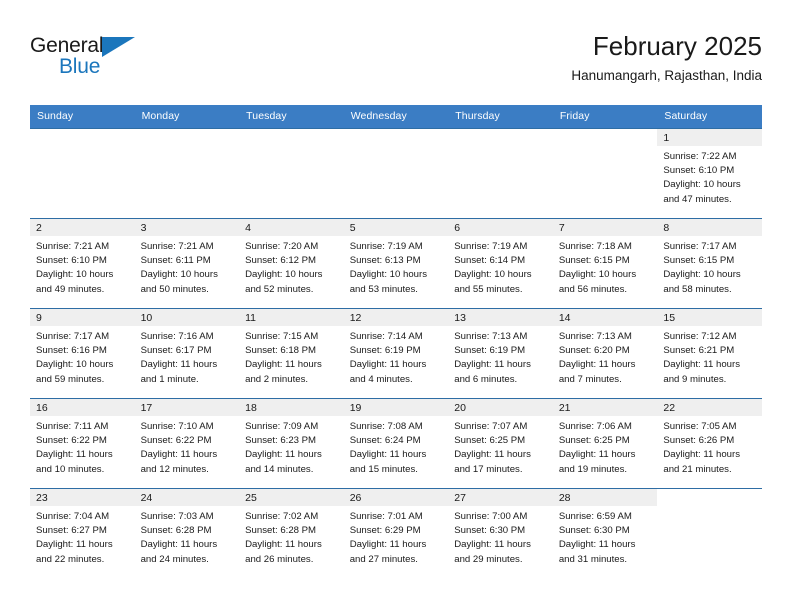 This screenshot has width=792, height=612. I want to click on sunset-text: Sunset: 6:15 PM, so click(699, 261).